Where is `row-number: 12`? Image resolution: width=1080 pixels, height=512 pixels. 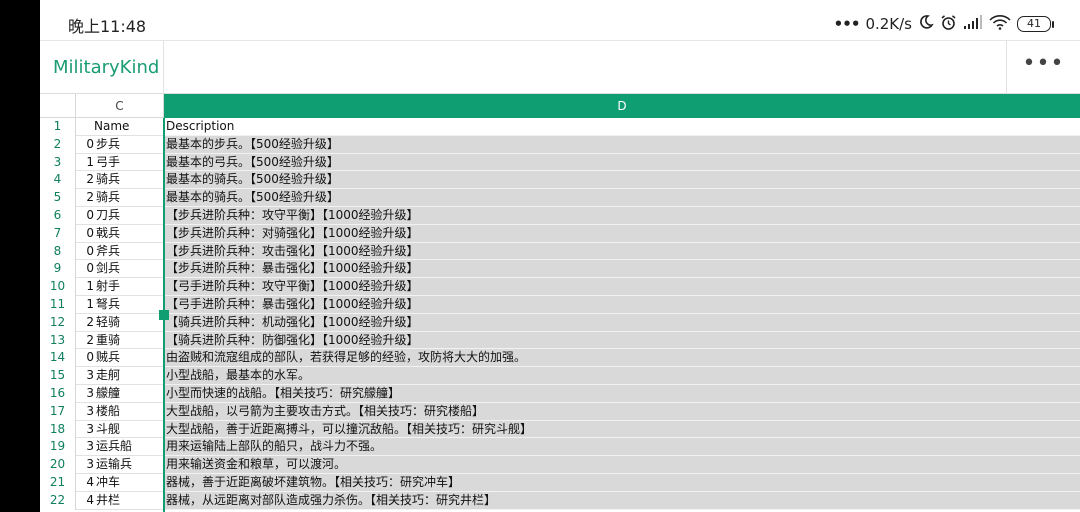
row-number: 12 is located at coordinates (58, 322).